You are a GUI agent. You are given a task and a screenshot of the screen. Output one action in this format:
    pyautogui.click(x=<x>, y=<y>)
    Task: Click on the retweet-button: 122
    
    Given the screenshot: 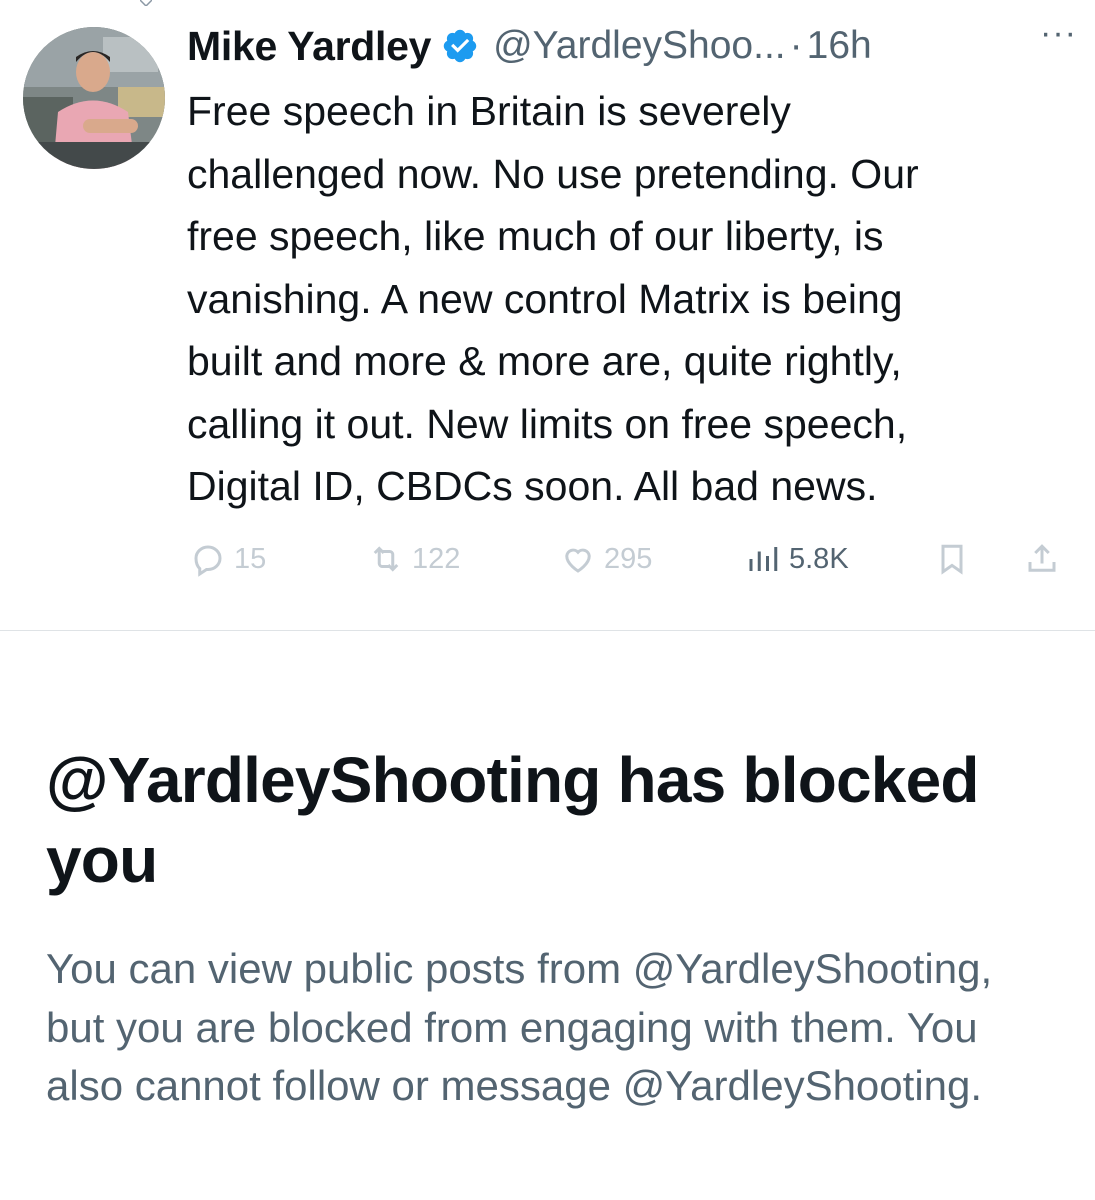 What is the action you would take?
    pyautogui.click(x=414, y=559)
    